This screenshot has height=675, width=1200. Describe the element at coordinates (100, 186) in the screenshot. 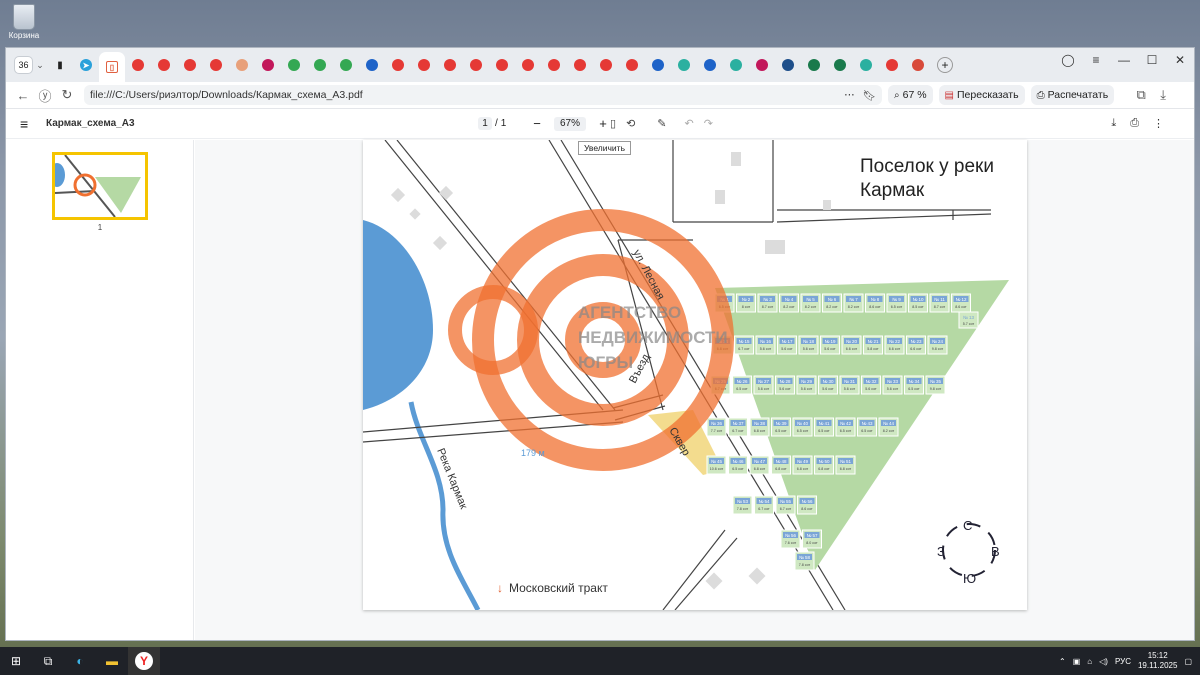

I see `page-thumbnail` at that location.